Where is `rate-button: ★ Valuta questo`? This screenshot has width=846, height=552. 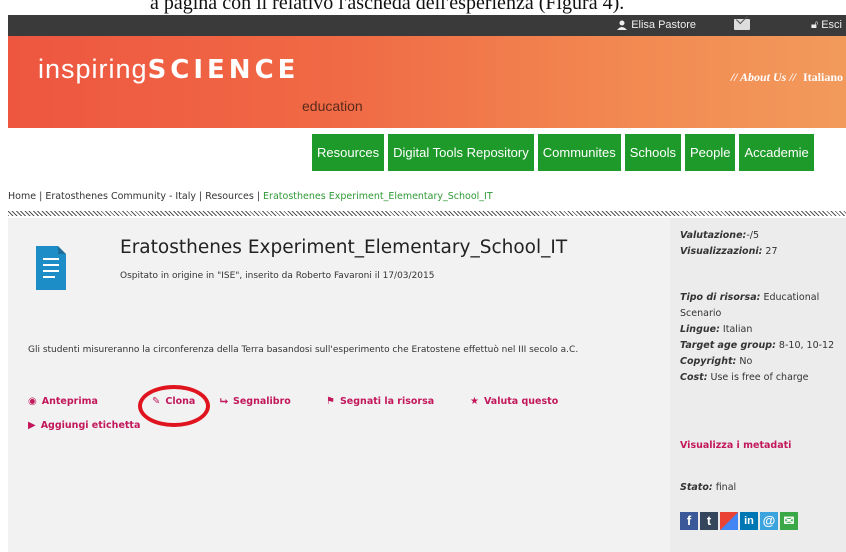 rate-button: ★ Valuta questo is located at coordinates (514, 401).